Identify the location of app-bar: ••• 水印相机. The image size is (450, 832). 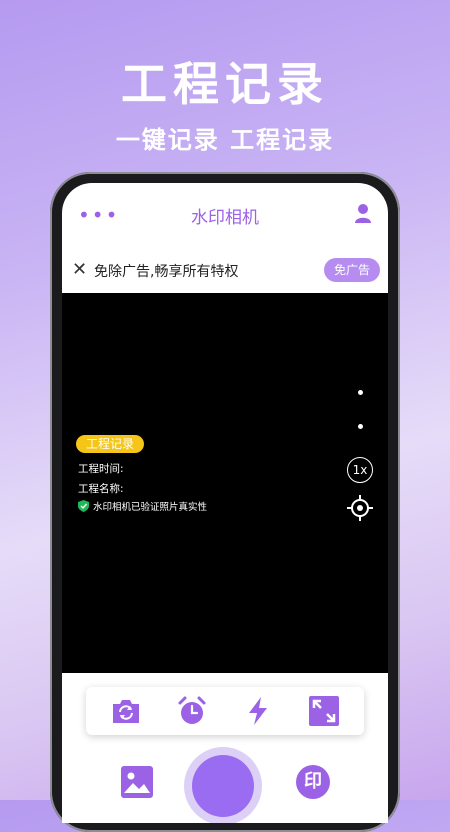
(225, 214).